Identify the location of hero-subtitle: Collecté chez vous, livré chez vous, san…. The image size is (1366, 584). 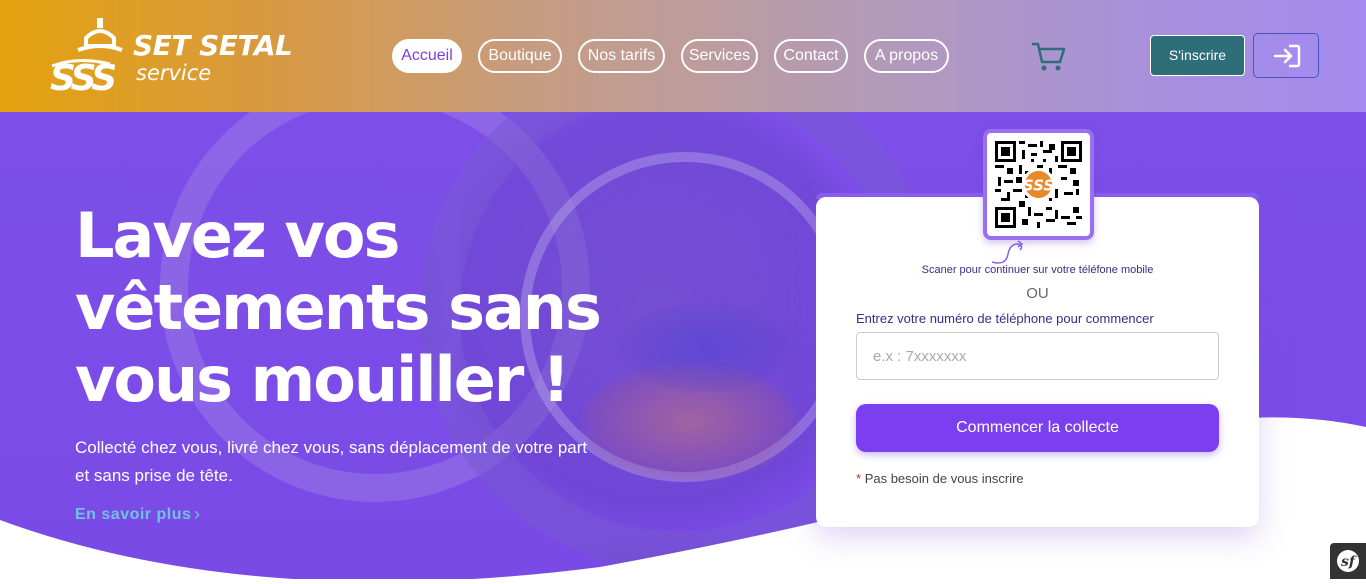
(331, 461).